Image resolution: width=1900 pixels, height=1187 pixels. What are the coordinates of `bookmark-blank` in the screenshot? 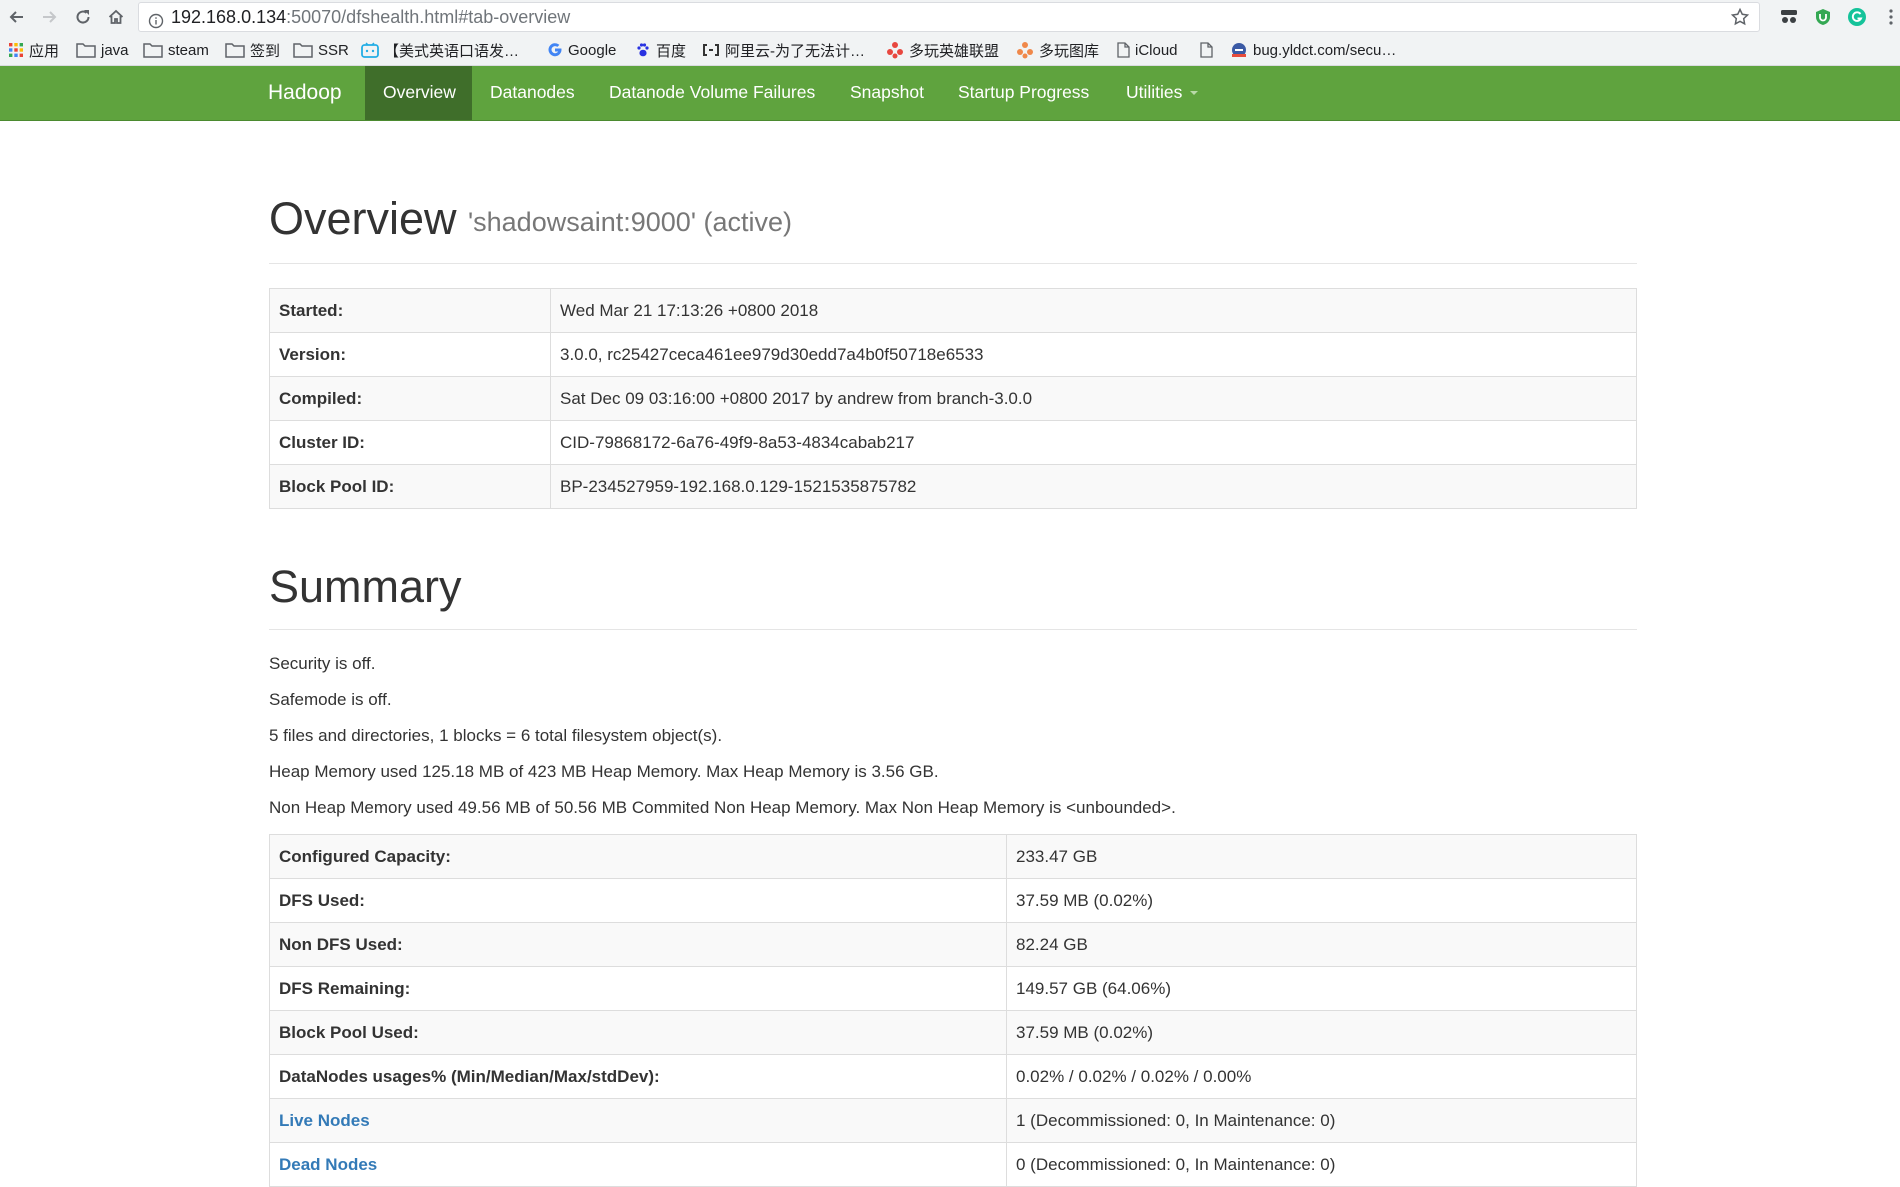 It's located at (1206, 50).